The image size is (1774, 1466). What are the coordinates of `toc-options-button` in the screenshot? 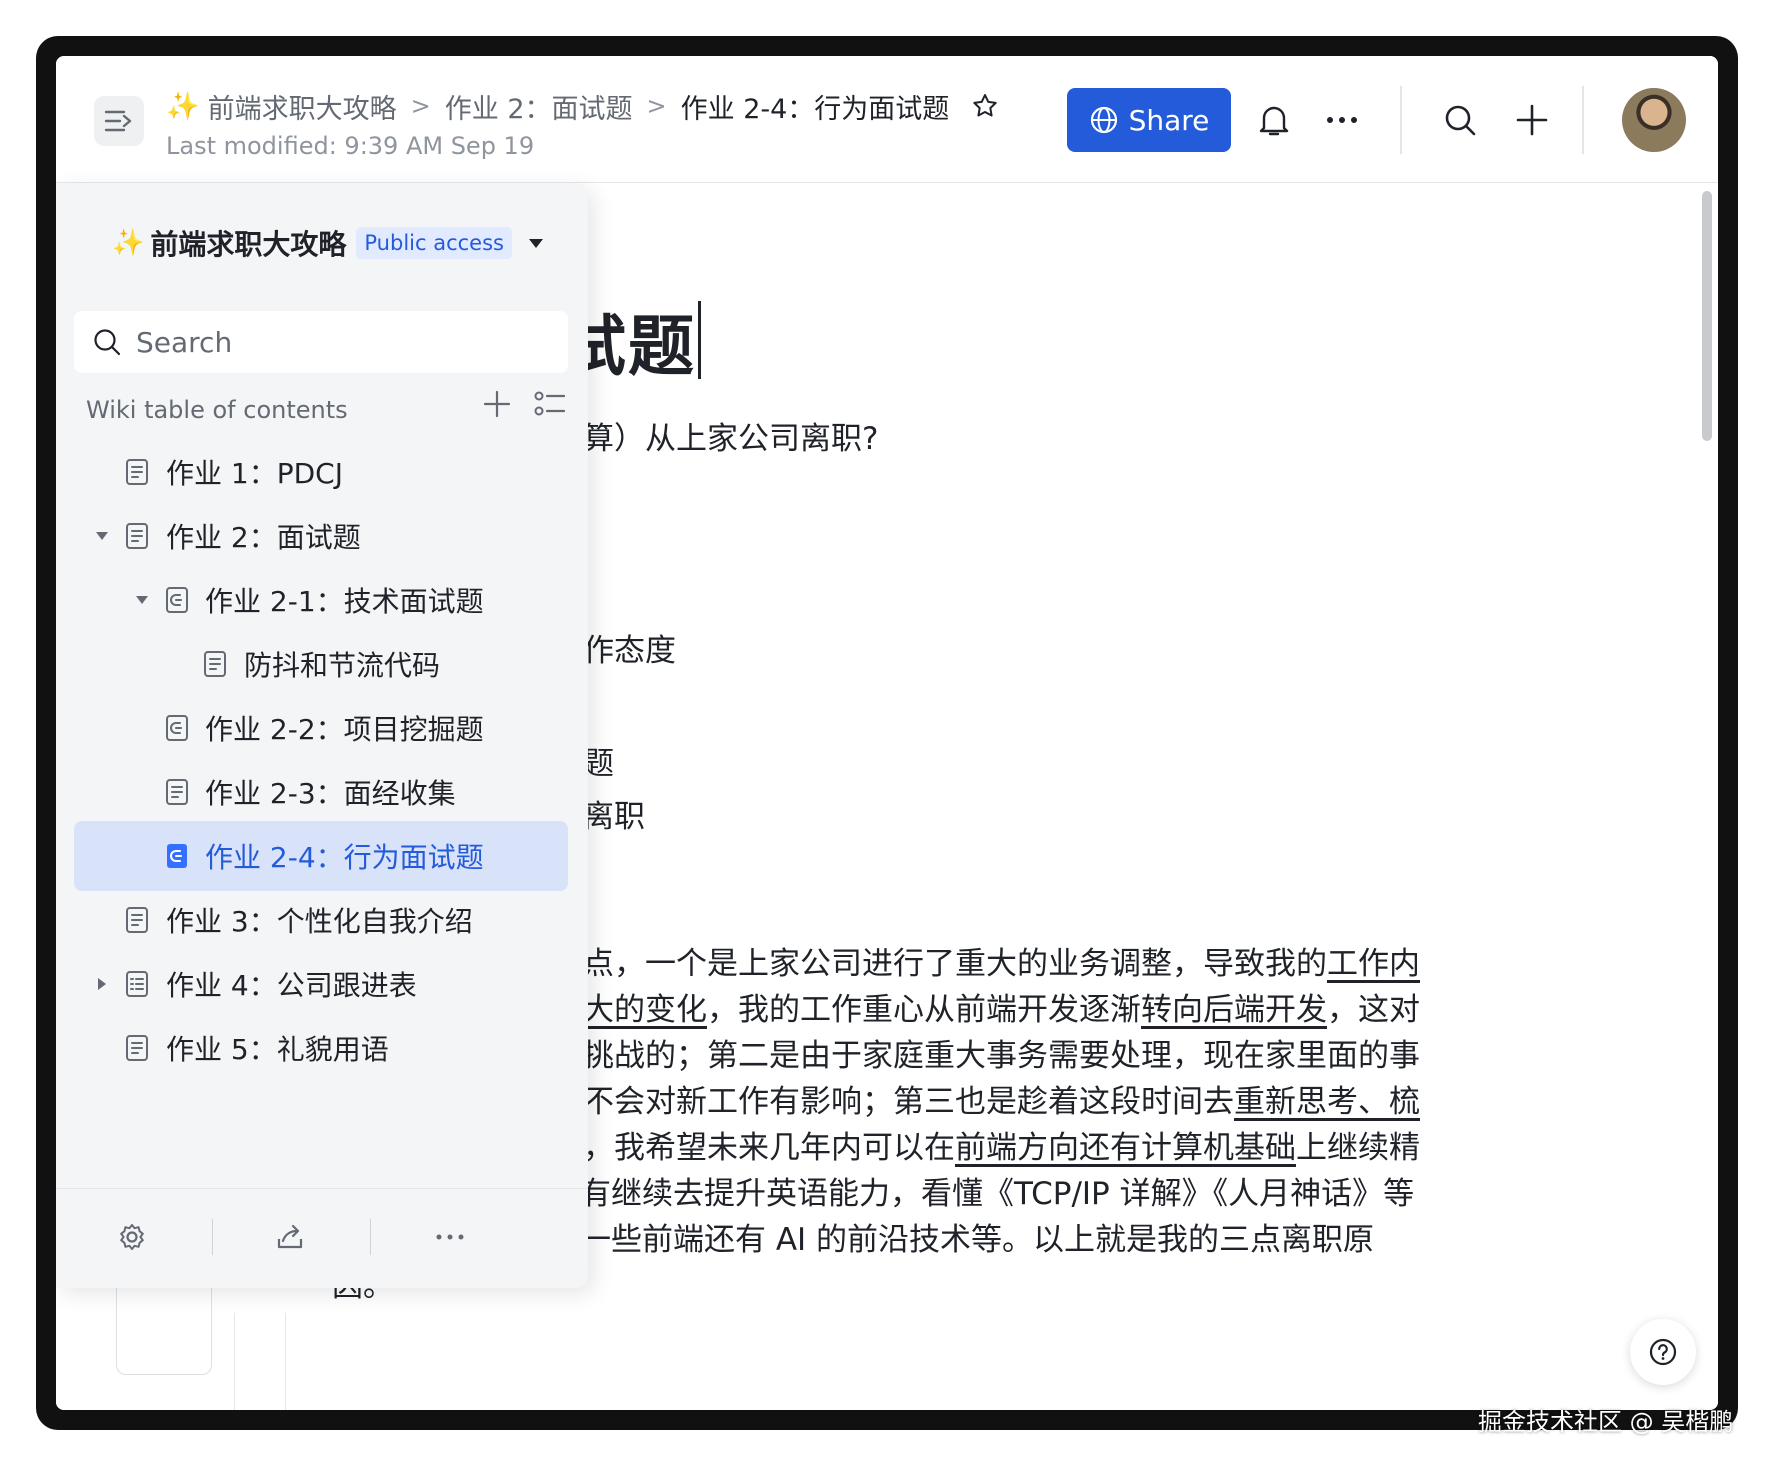 It's located at (550, 407).